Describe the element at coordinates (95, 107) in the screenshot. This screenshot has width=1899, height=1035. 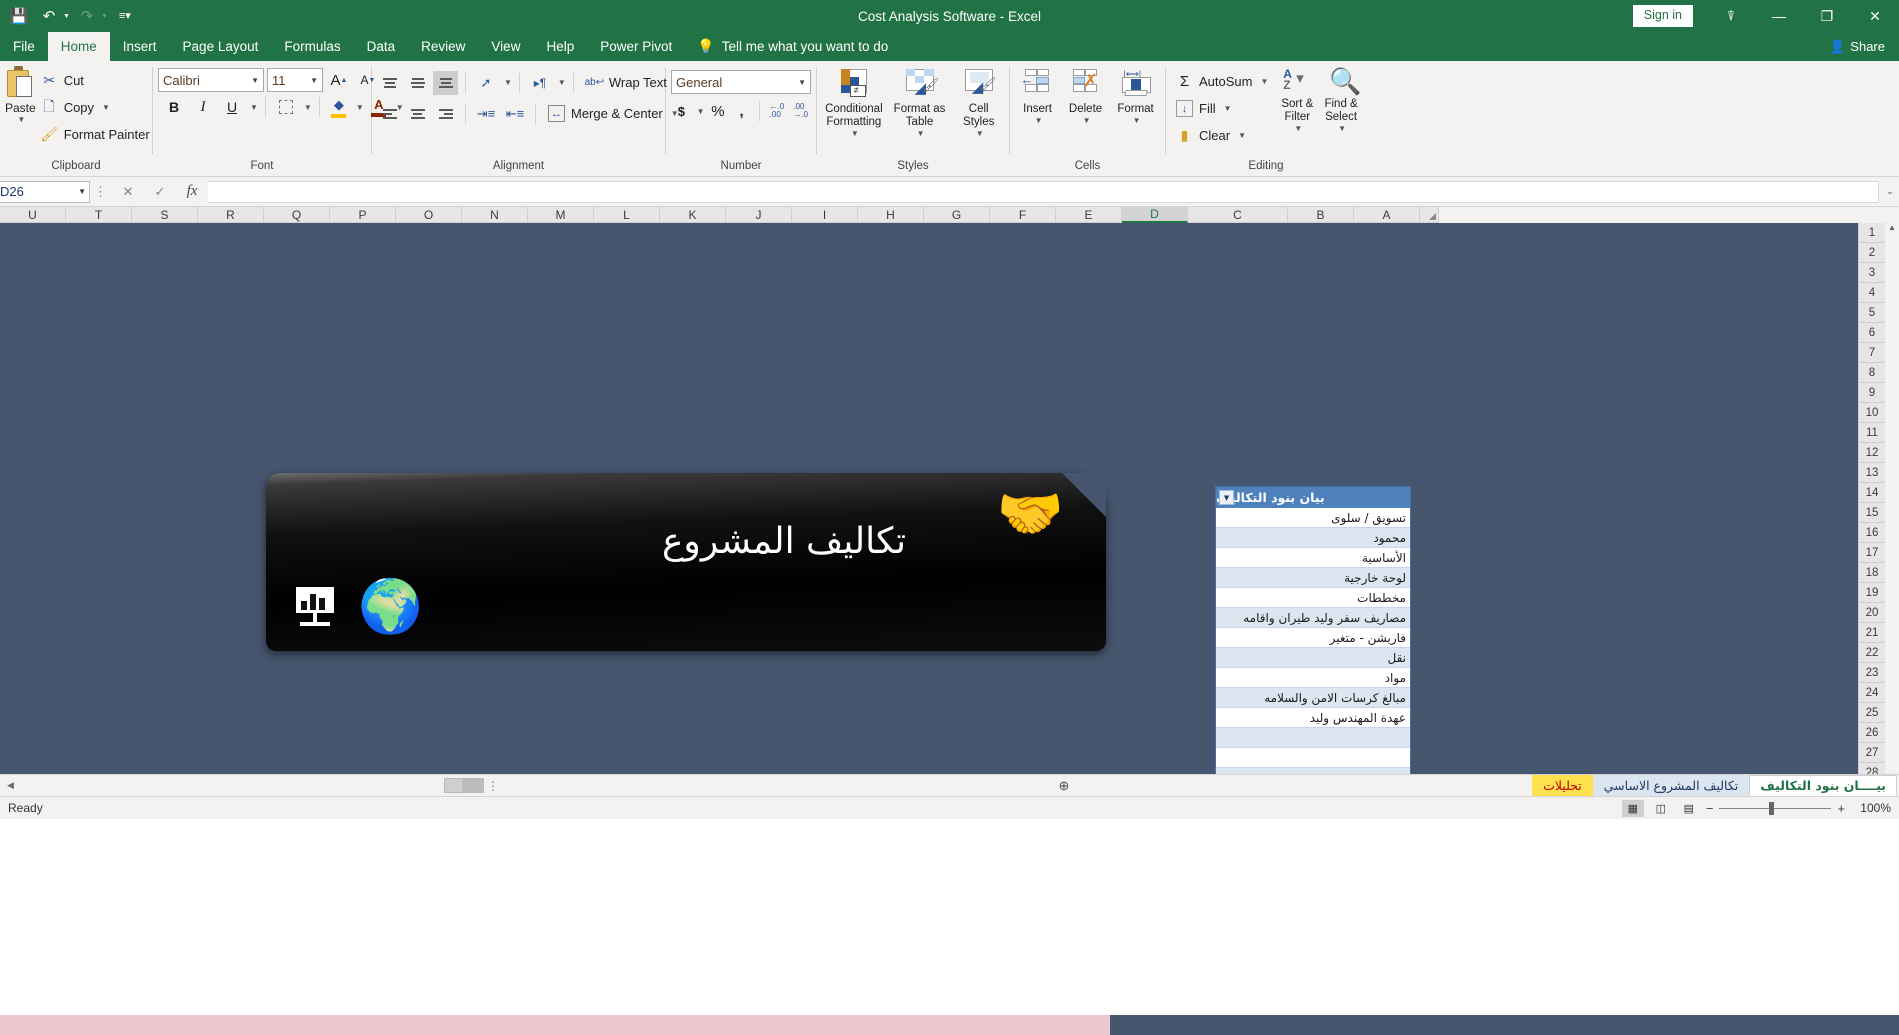
I see `copy-button: 🗋 Copy ▼` at that location.